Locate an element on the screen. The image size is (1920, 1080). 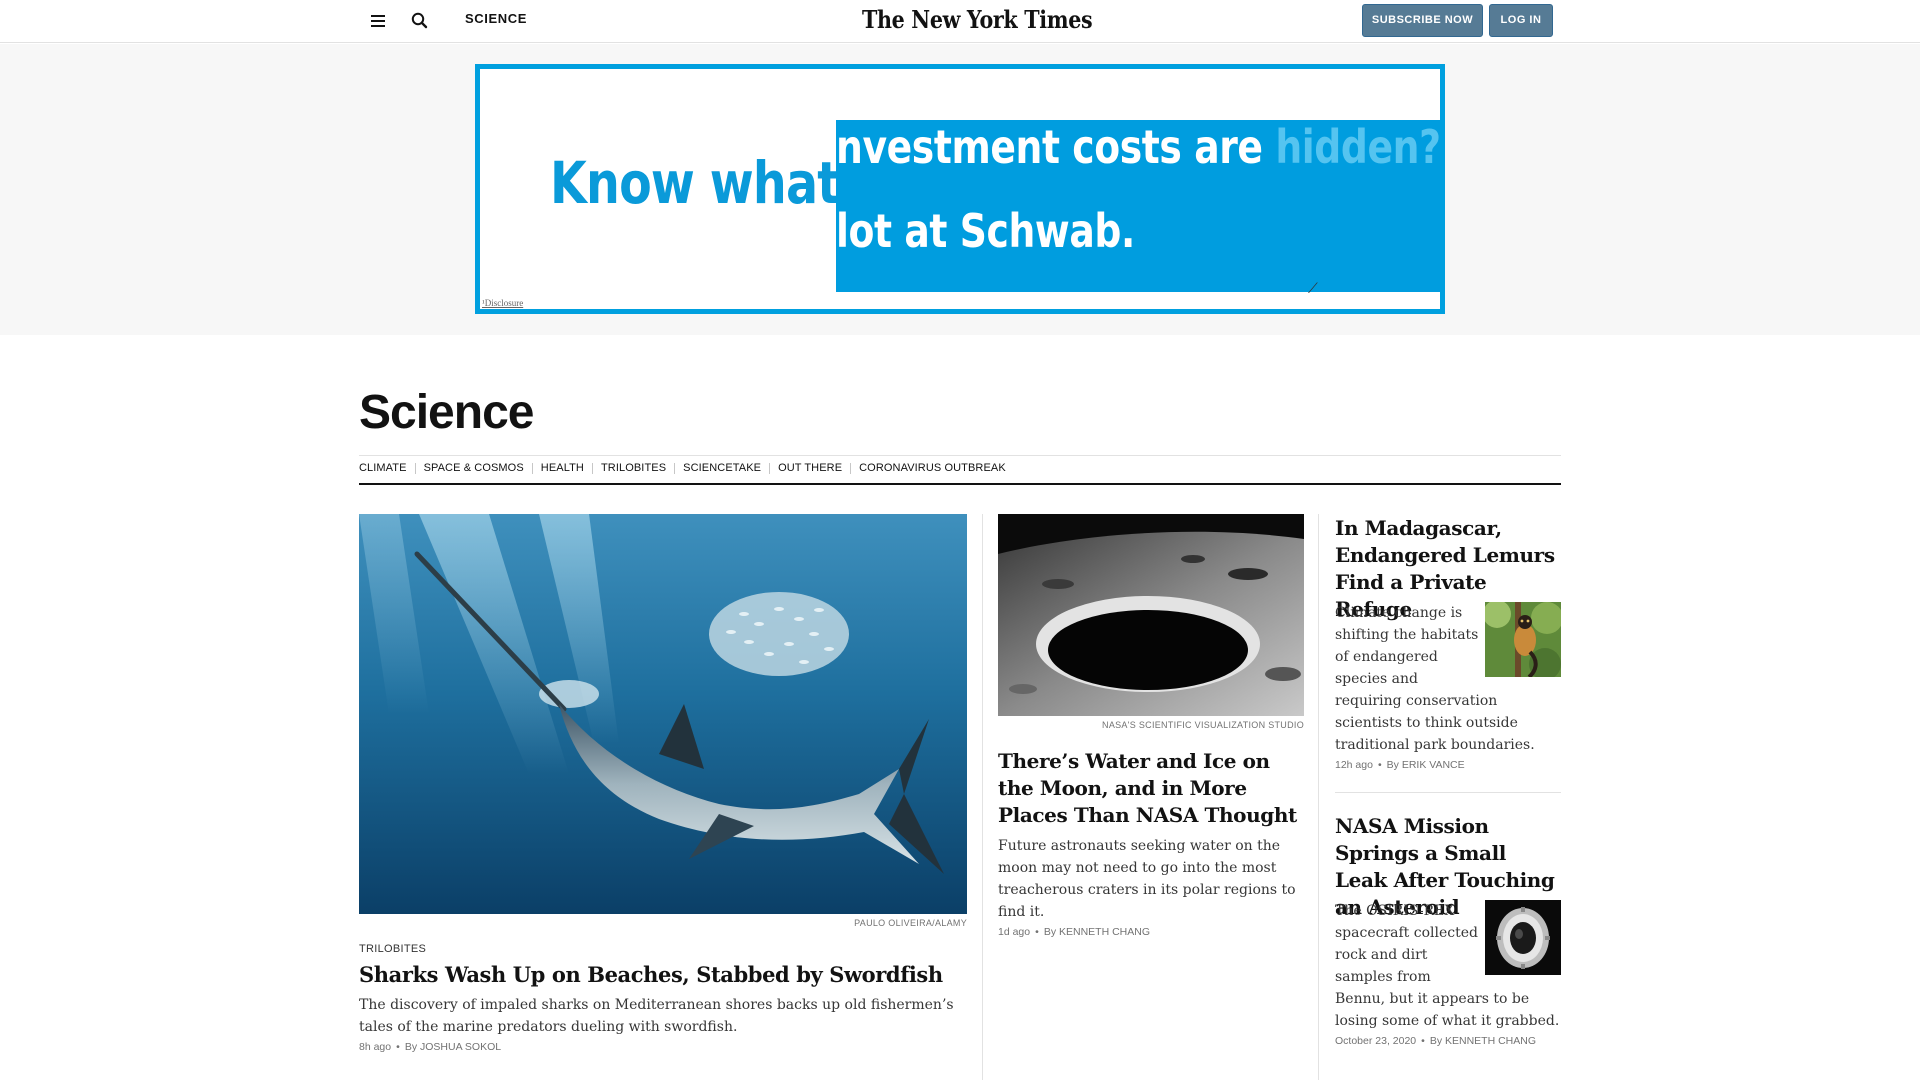
osiris-timestamp: October 23, 2020 is located at coordinates (1376, 1041).